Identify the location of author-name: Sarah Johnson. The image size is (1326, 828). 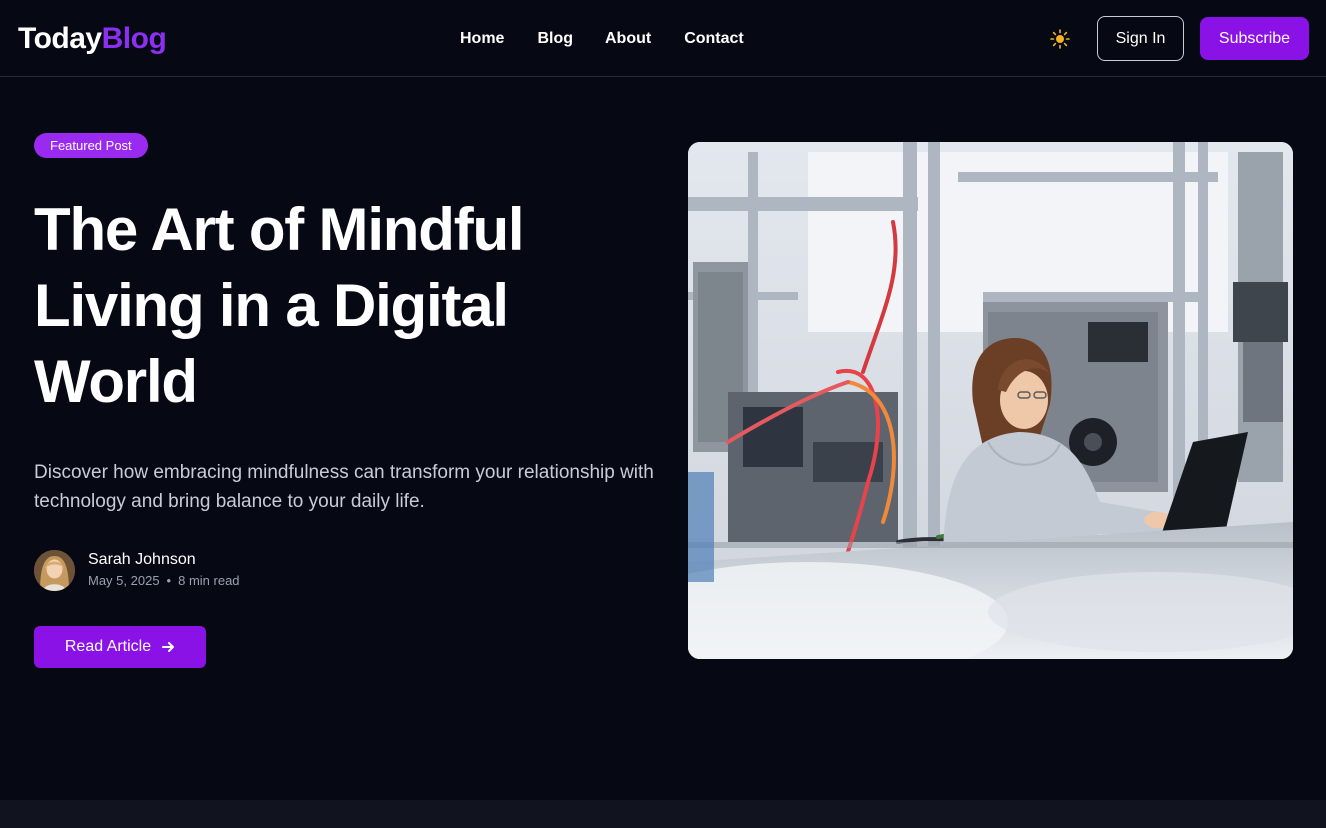
(164, 560).